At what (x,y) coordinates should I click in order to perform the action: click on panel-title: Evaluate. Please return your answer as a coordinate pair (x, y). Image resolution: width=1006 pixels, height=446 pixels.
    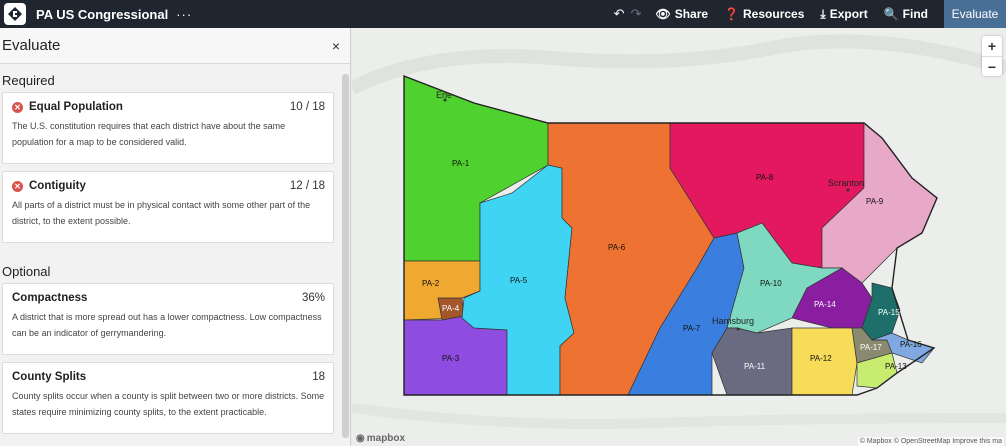
    Looking at the image, I should click on (31, 45).